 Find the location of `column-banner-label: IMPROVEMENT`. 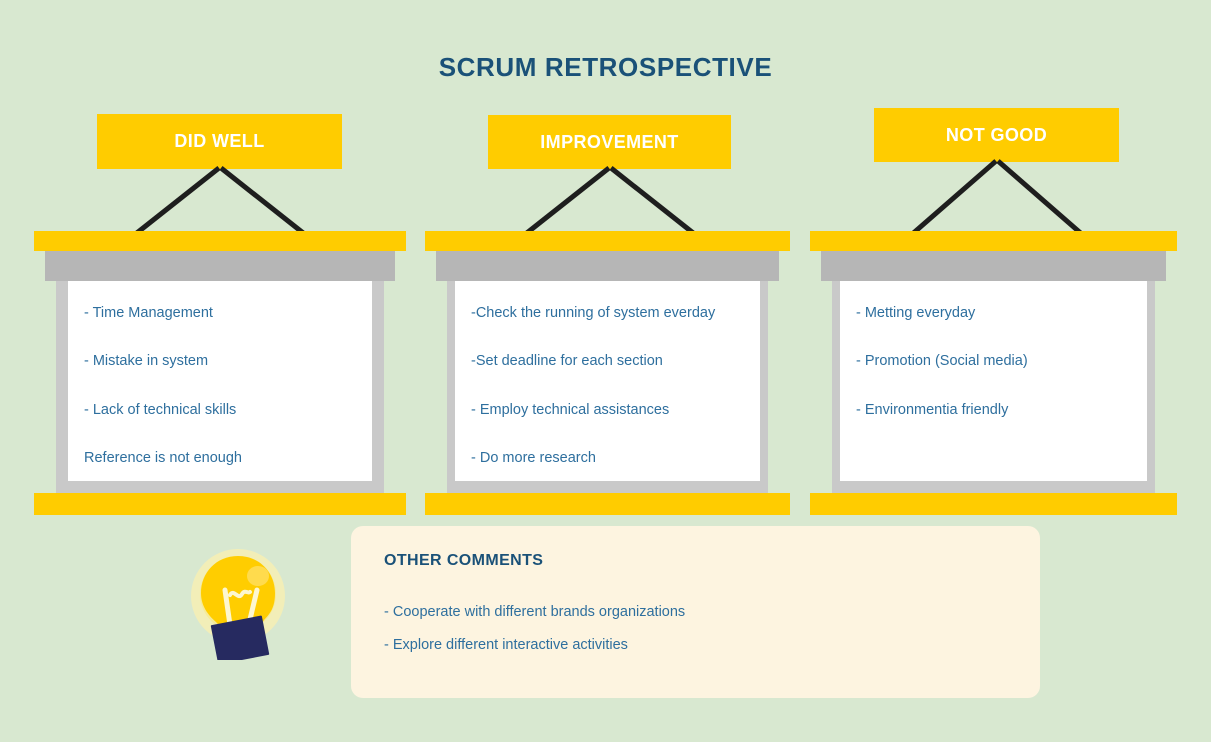

column-banner-label: IMPROVEMENT is located at coordinates (609, 141).